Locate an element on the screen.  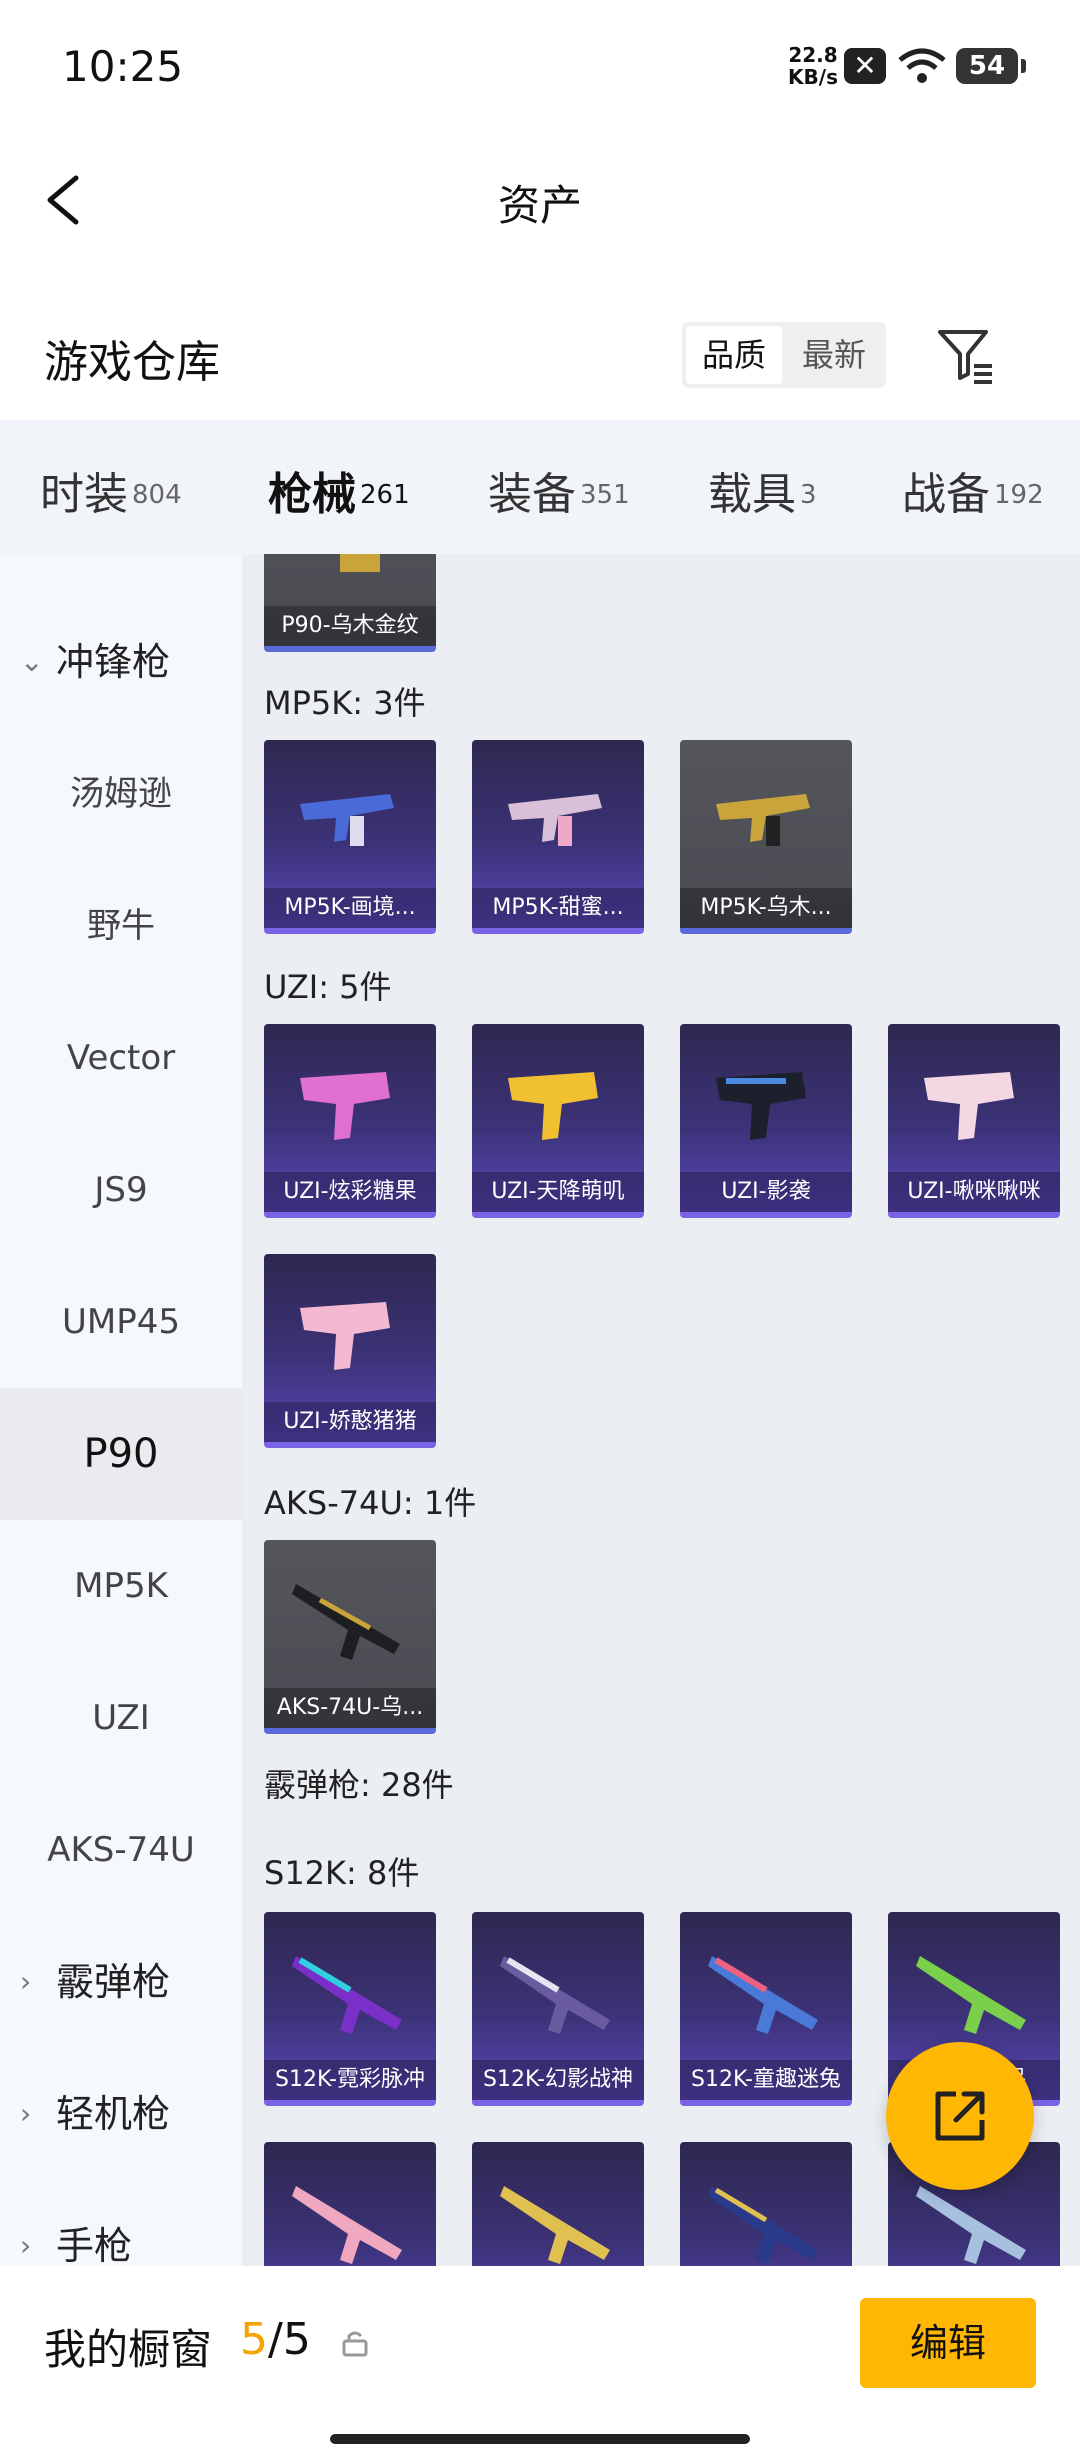
tab-count: 3 is located at coordinates (808, 494).